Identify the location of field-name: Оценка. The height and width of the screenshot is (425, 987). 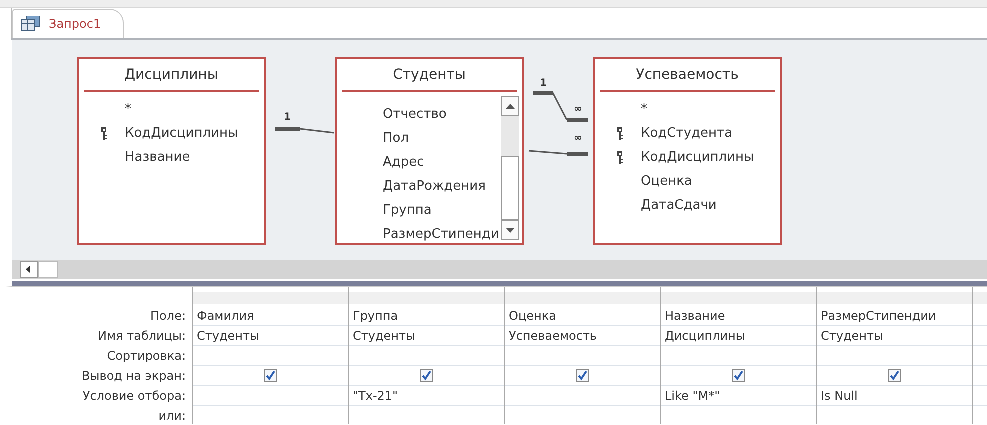
(666, 181).